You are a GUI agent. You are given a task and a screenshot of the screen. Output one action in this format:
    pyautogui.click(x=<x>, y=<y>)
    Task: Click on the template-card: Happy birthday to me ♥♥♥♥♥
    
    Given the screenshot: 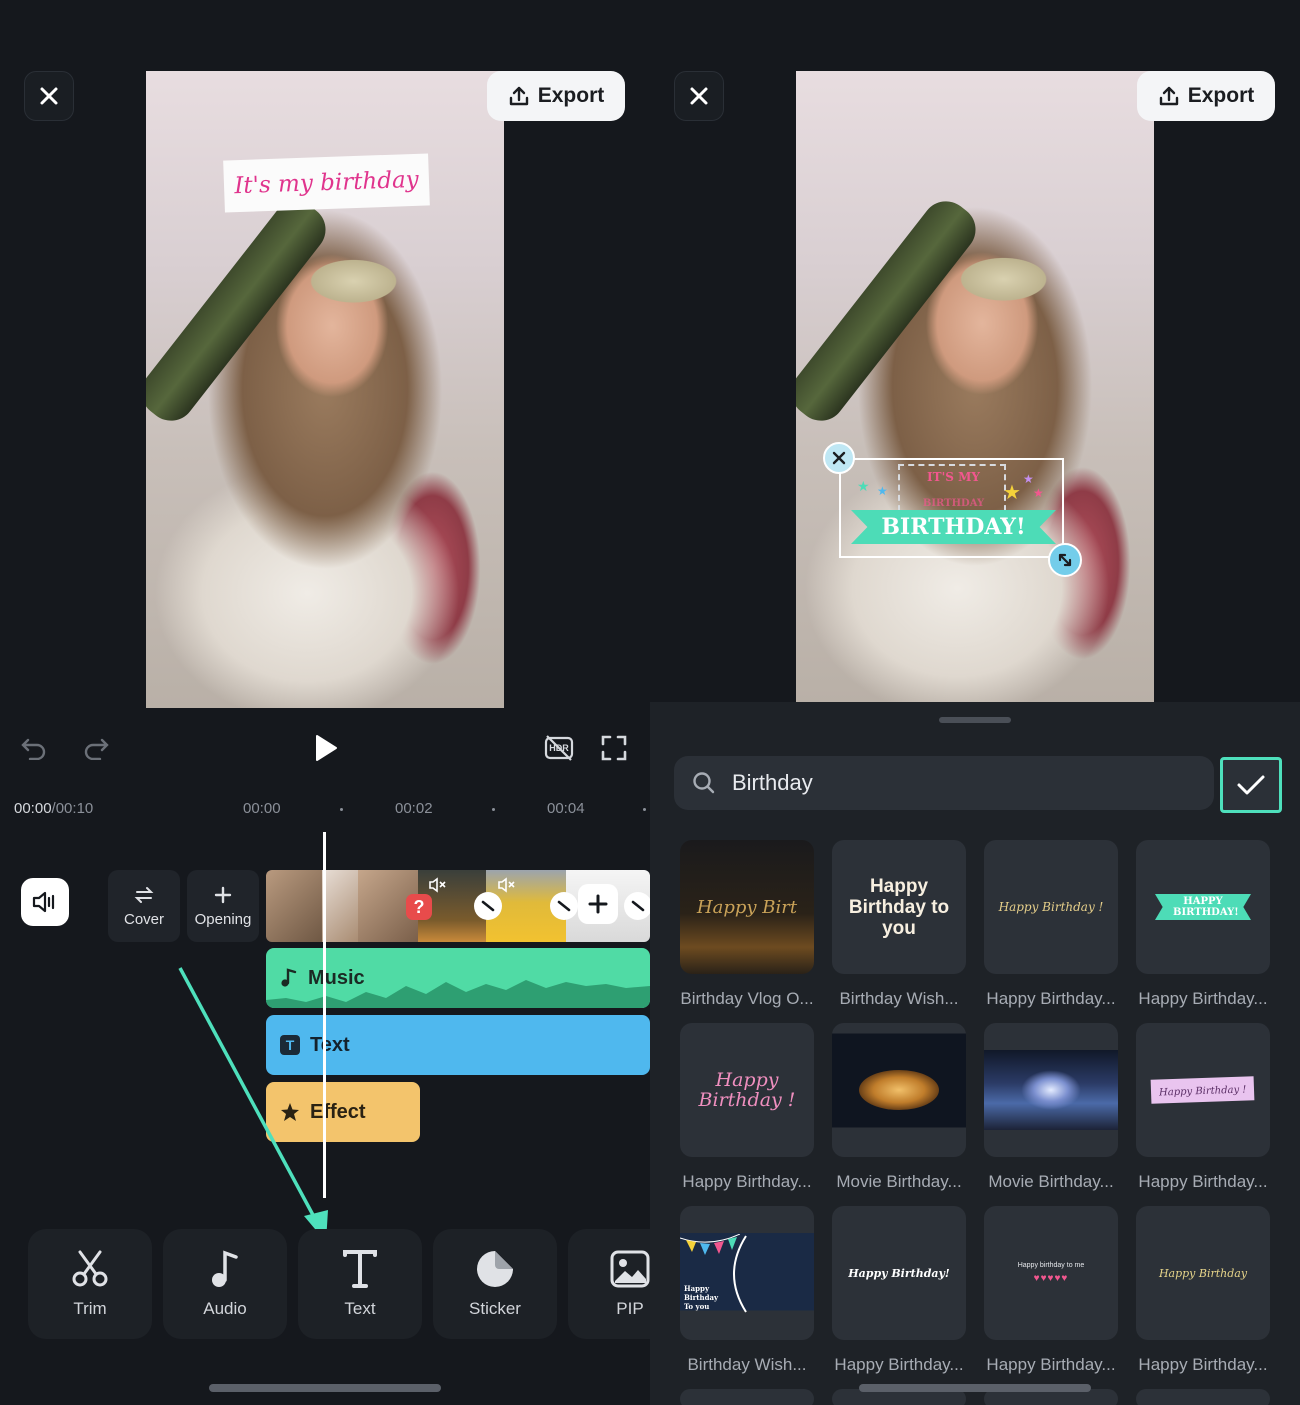 What is the action you would take?
    pyautogui.click(x=1051, y=1273)
    